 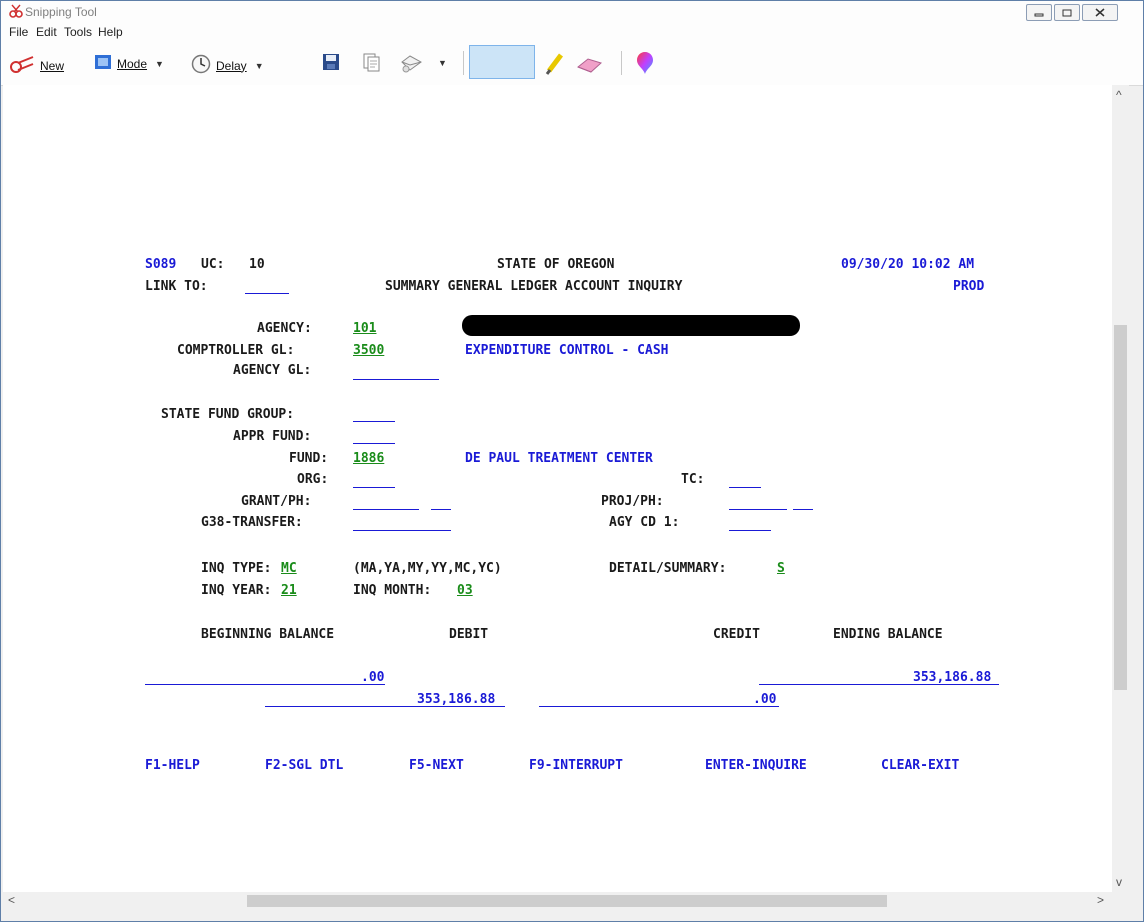 I want to click on menu-file: File, so click(x=18, y=32).